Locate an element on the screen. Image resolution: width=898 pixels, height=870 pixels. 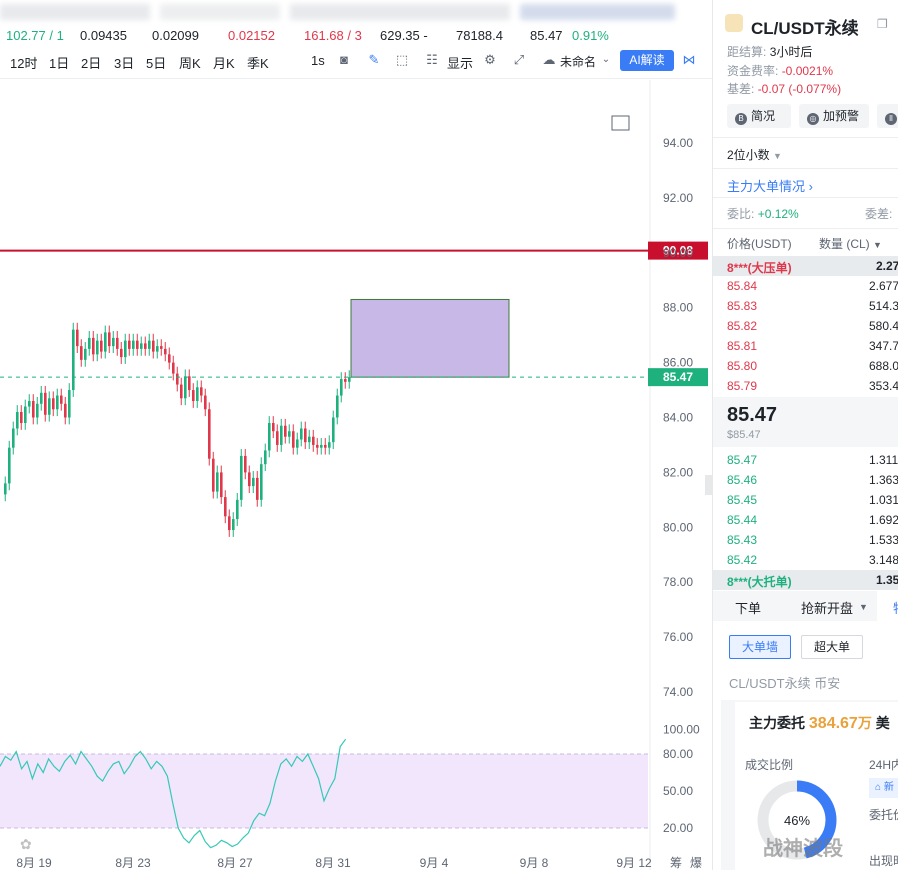
more-button: ll is located at coordinates (887, 116).